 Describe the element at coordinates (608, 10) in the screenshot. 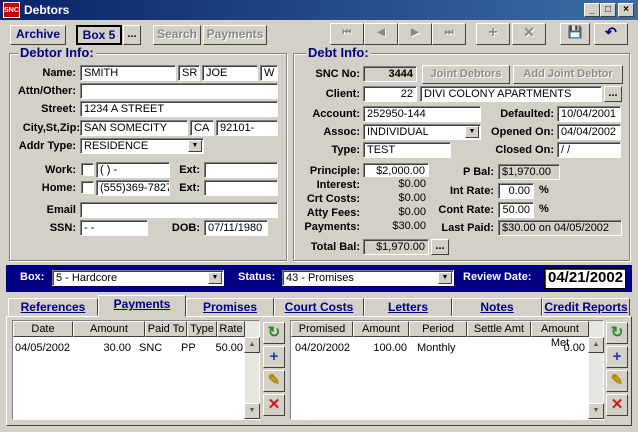

I see `maximize-button: □` at that location.